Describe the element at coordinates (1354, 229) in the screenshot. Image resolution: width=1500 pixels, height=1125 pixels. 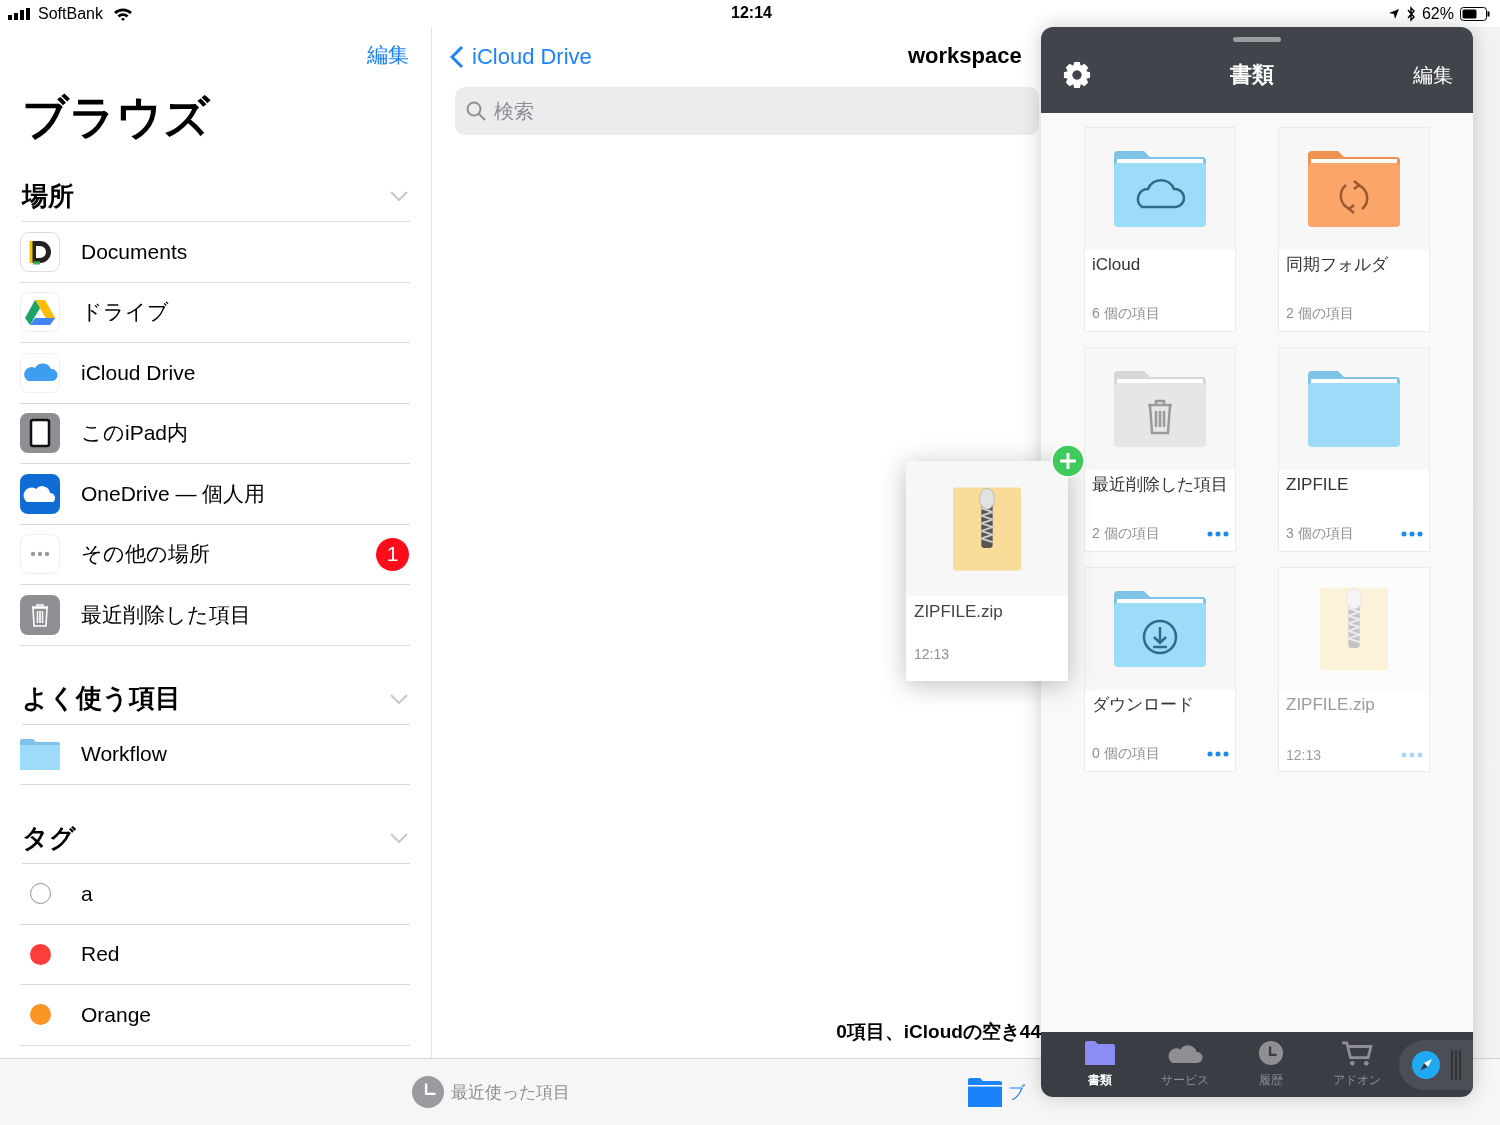
I see `folder-card: 同期フォルダ 2 個の項目` at that location.